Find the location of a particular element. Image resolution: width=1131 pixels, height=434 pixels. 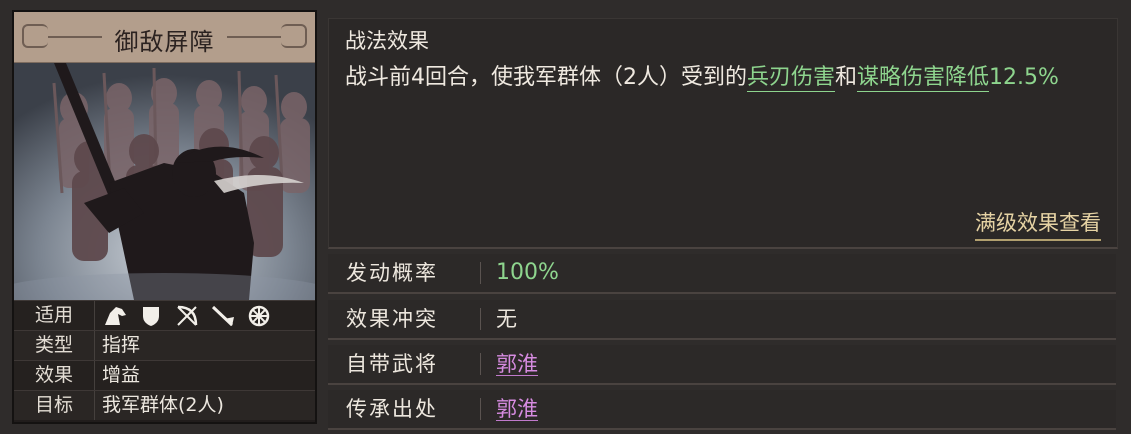

effect-text: 战斗前4回合，使我军群体（2人）受到的 is located at coordinates (546, 77).